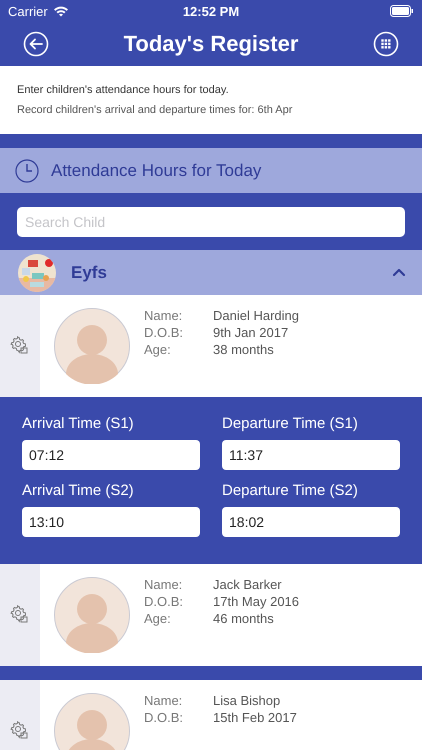 Image resolution: width=422 pixels, height=750 pixels. What do you see at coordinates (399, 272) in the screenshot?
I see `chevron-icon` at bounding box center [399, 272].